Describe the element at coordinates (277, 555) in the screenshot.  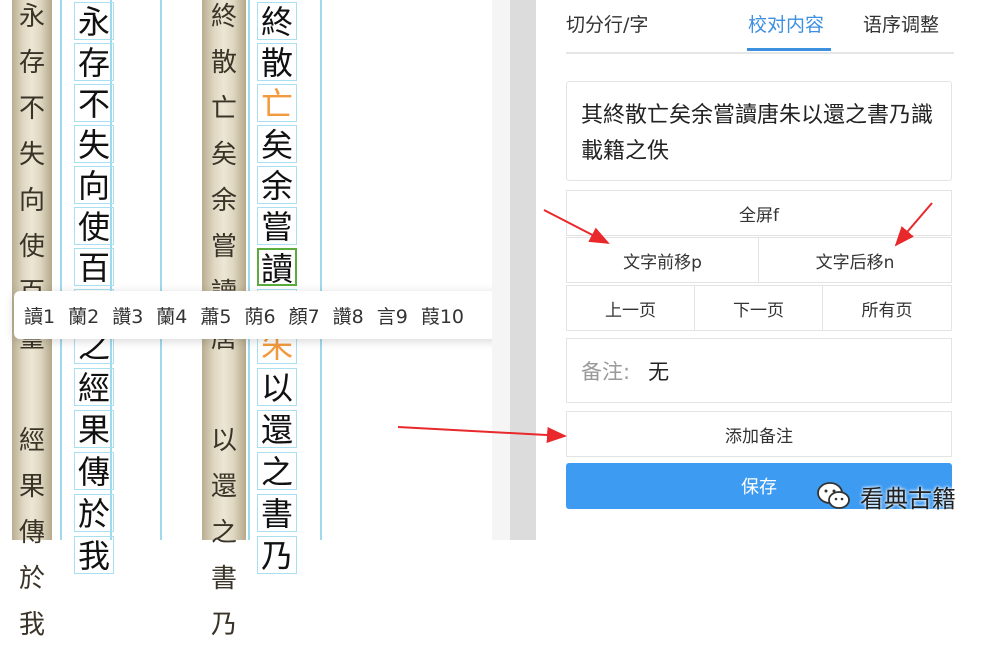
I see `text-char: 乃` at that location.